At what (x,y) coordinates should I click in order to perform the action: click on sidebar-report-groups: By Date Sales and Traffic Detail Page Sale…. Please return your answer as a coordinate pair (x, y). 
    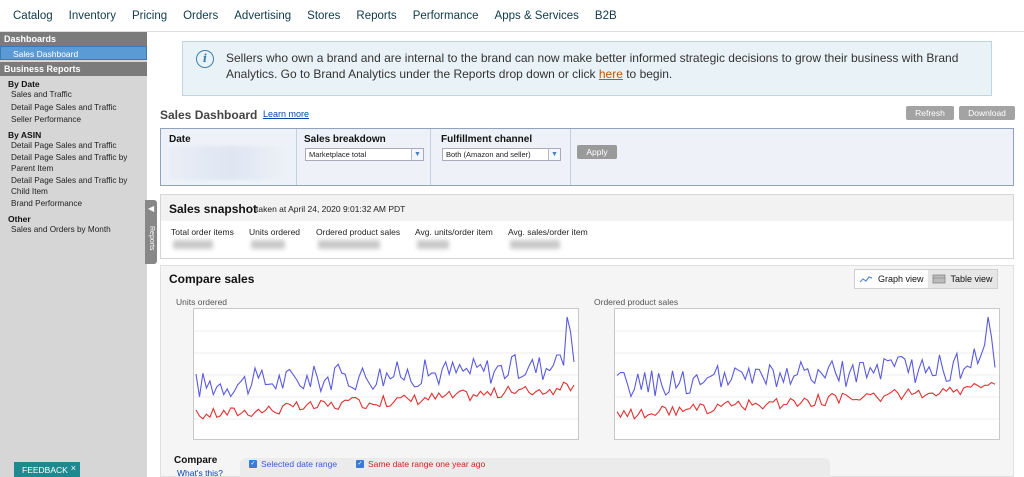
    Looking at the image, I should click on (73, 156).